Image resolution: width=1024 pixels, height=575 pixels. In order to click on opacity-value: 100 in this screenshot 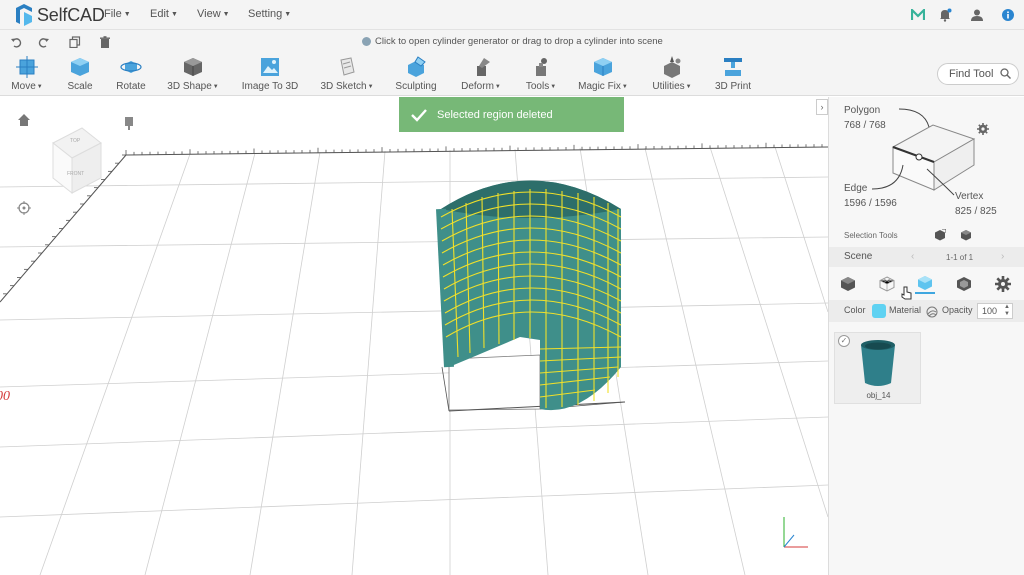, I will do `click(990, 311)`.